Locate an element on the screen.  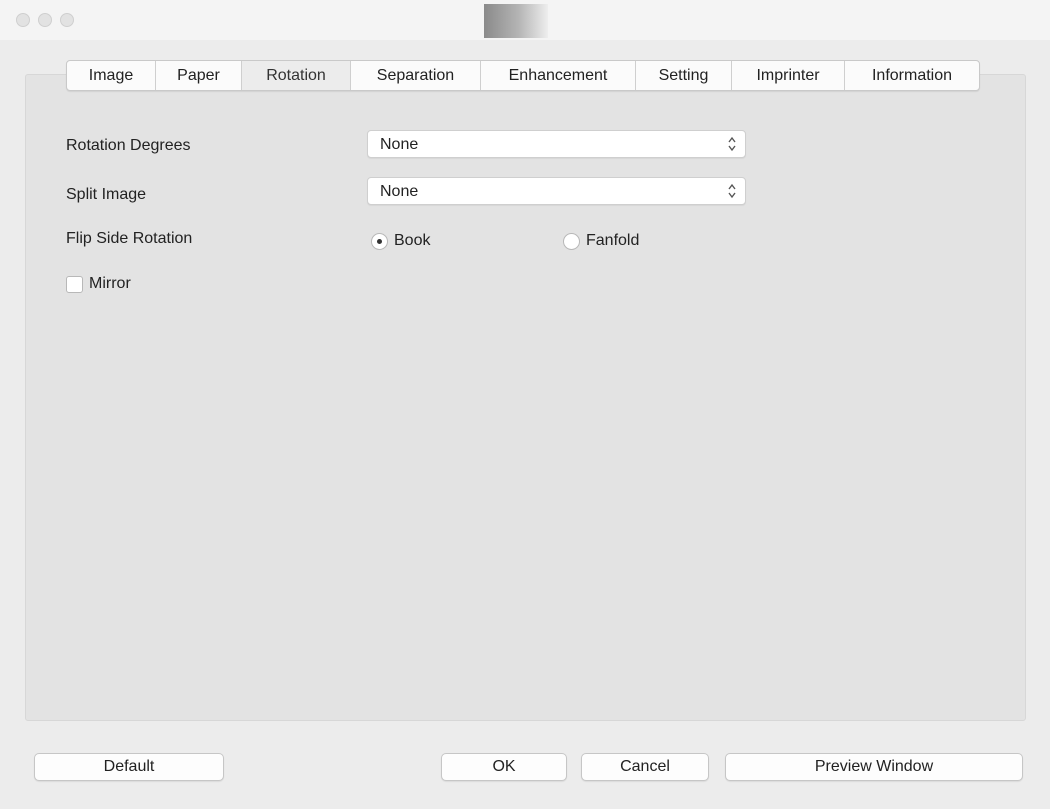
default-button: Default is located at coordinates (129, 767).